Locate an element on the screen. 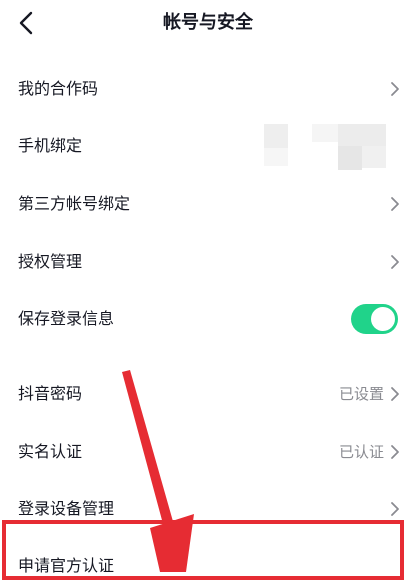 The height and width of the screenshot is (588, 416). row-status-value: 已设置 is located at coordinates (361, 394).